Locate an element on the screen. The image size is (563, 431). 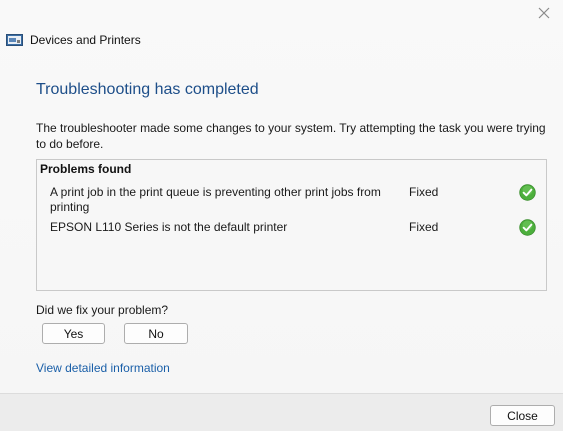
feedback-question: Did we fix your problem? is located at coordinates (102, 310).